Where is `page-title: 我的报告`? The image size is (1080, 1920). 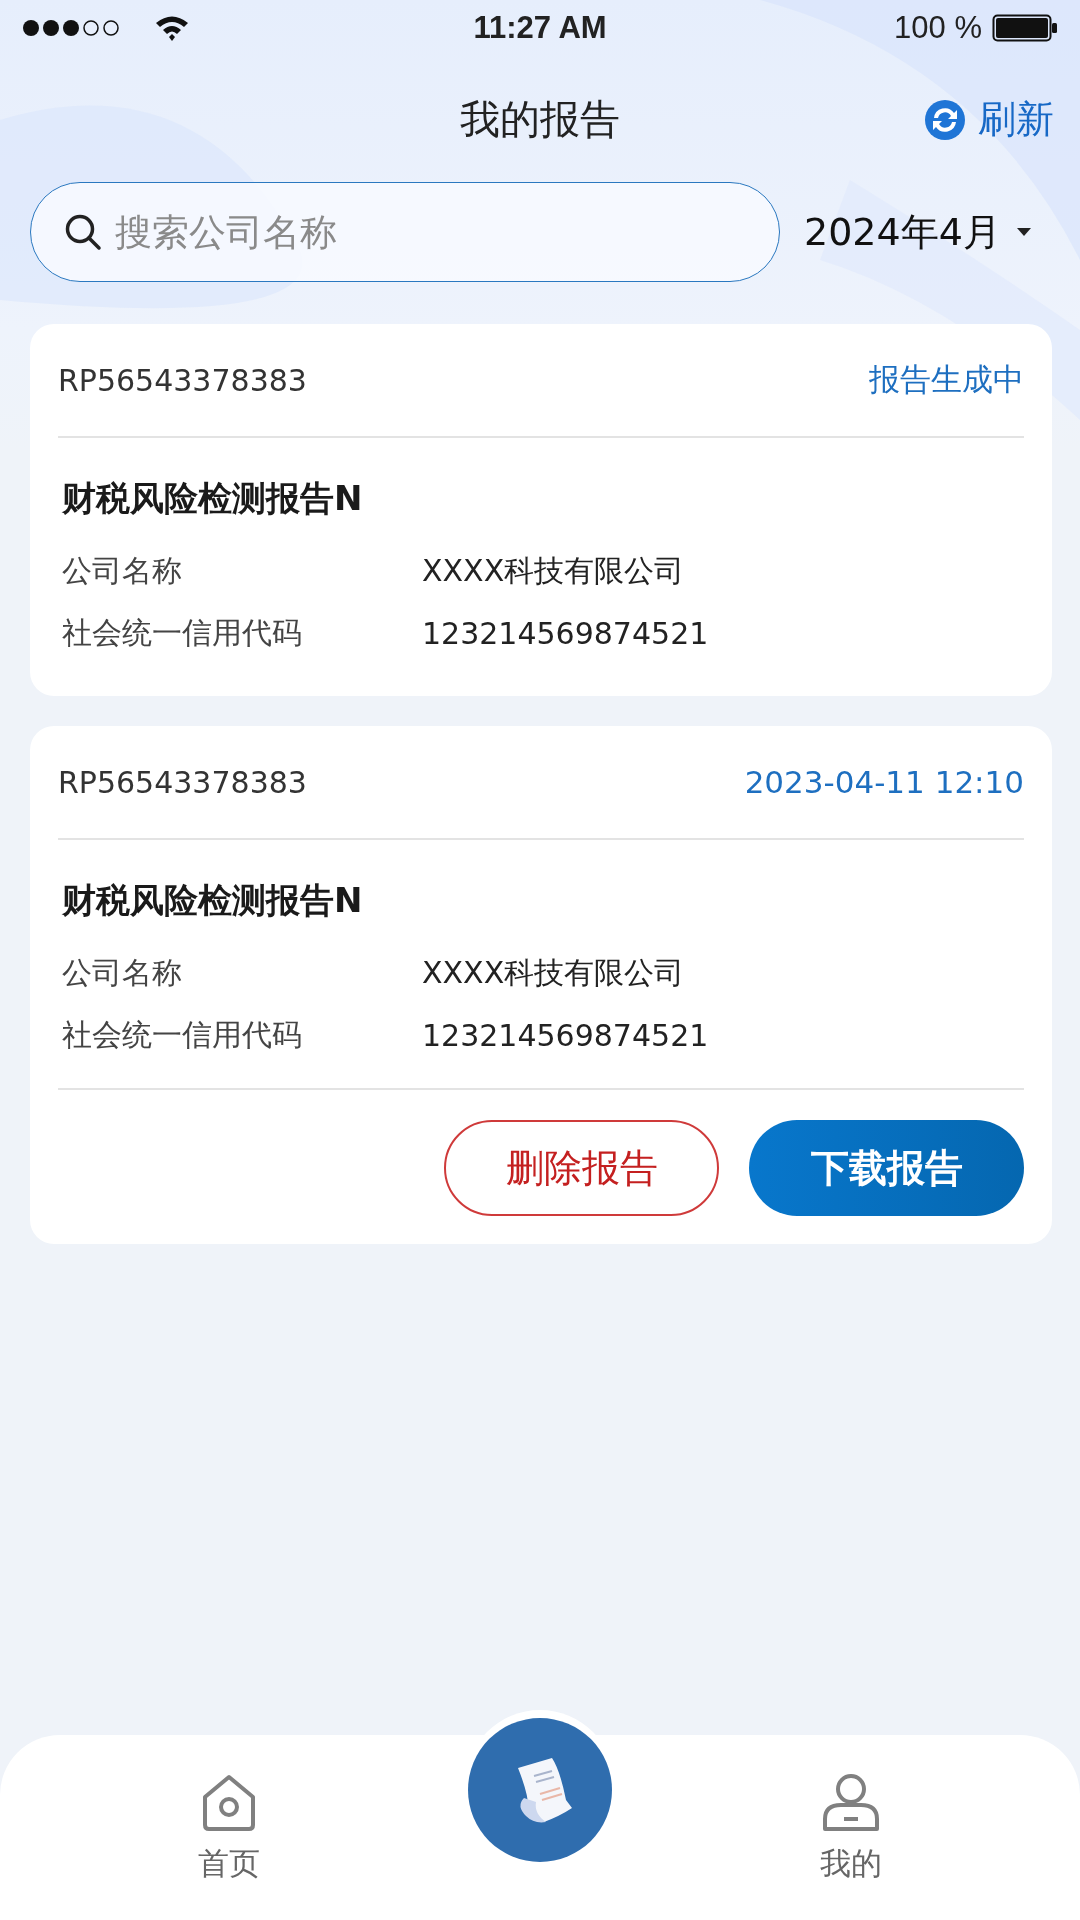
page-title: 我的报告 is located at coordinates (540, 119).